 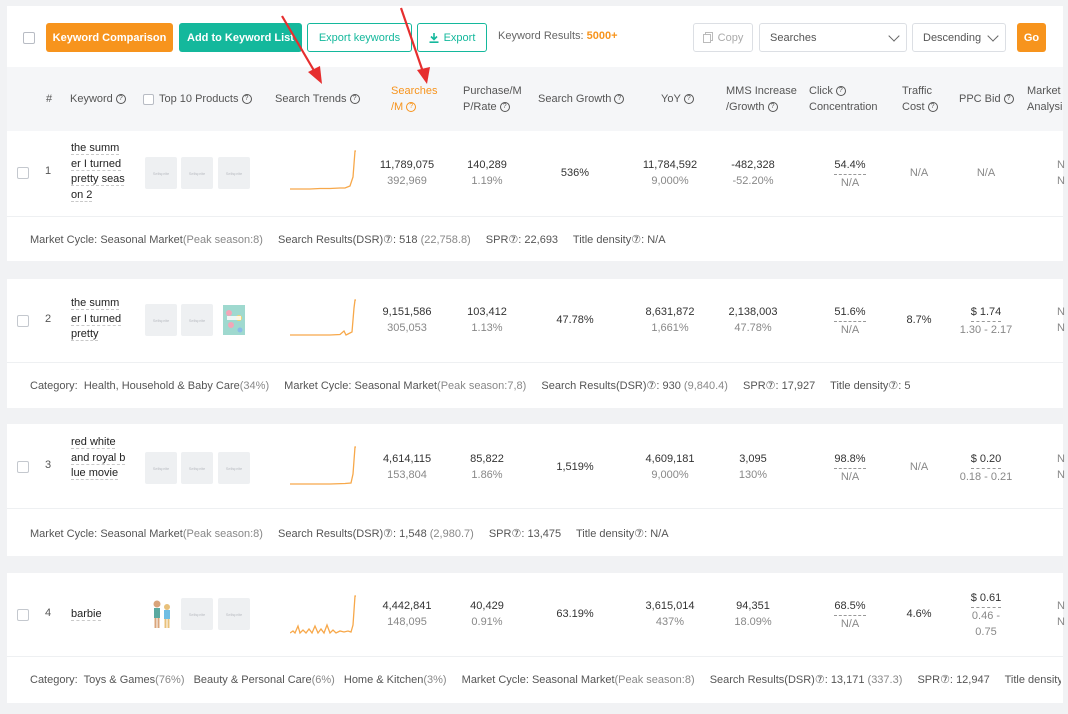 What do you see at coordinates (952, 37) in the screenshot?
I see `sort-order-value: Descending` at bounding box center [952, 37].